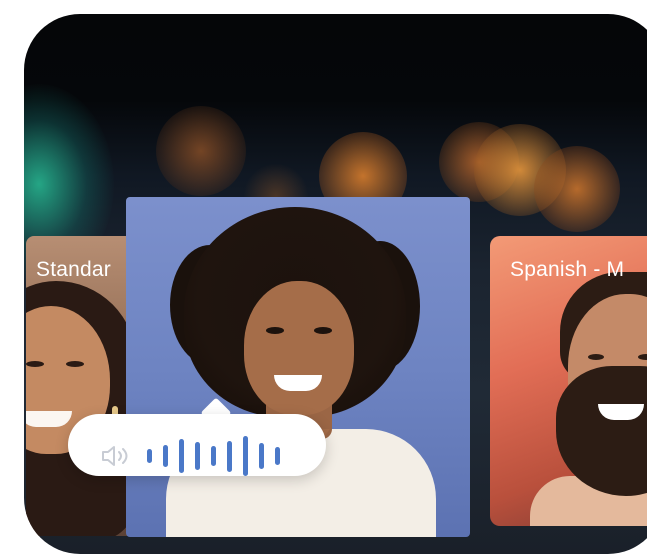  Describe the element at coordinates (73, 269) in the screenshot. I see `speaker-label-left: Standar` at that location.